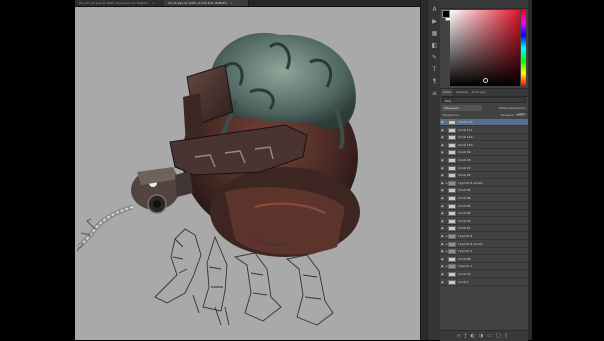 This screenshot has width=604, height=341. I want to click on color-picker-cursor, so click(485, 80).